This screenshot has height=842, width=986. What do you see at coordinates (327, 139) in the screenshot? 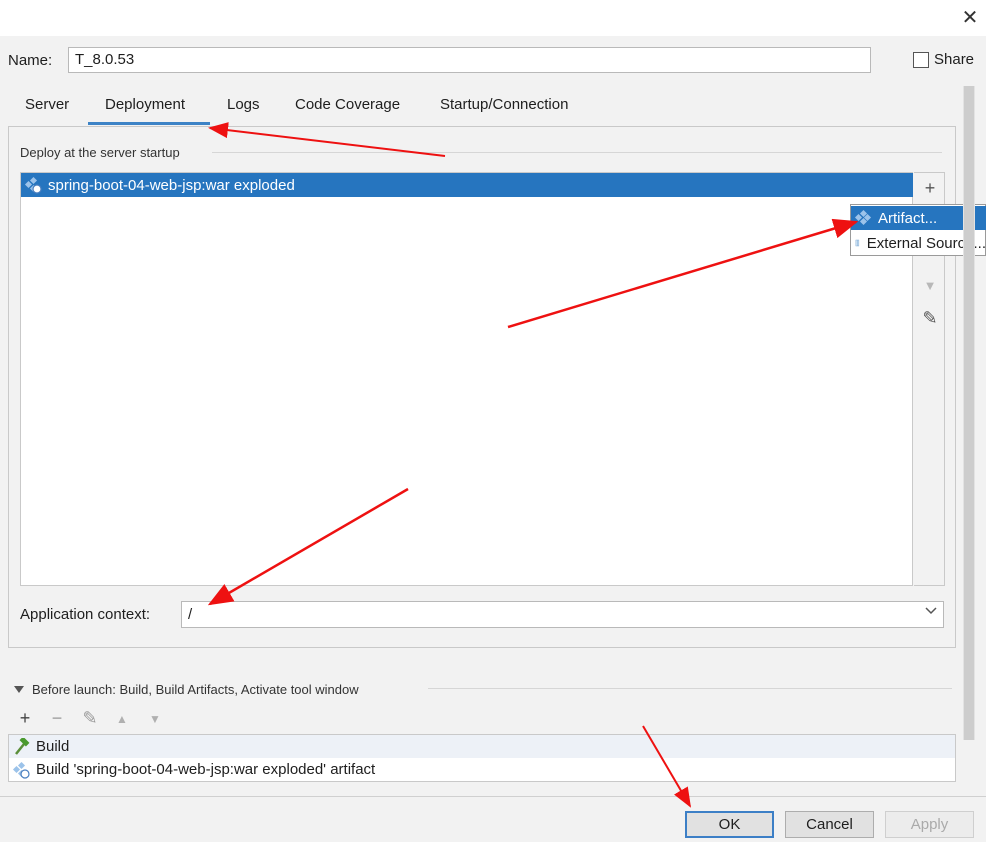
I see `arrow-to-deployment-tab` at bounding box center [327, 139].